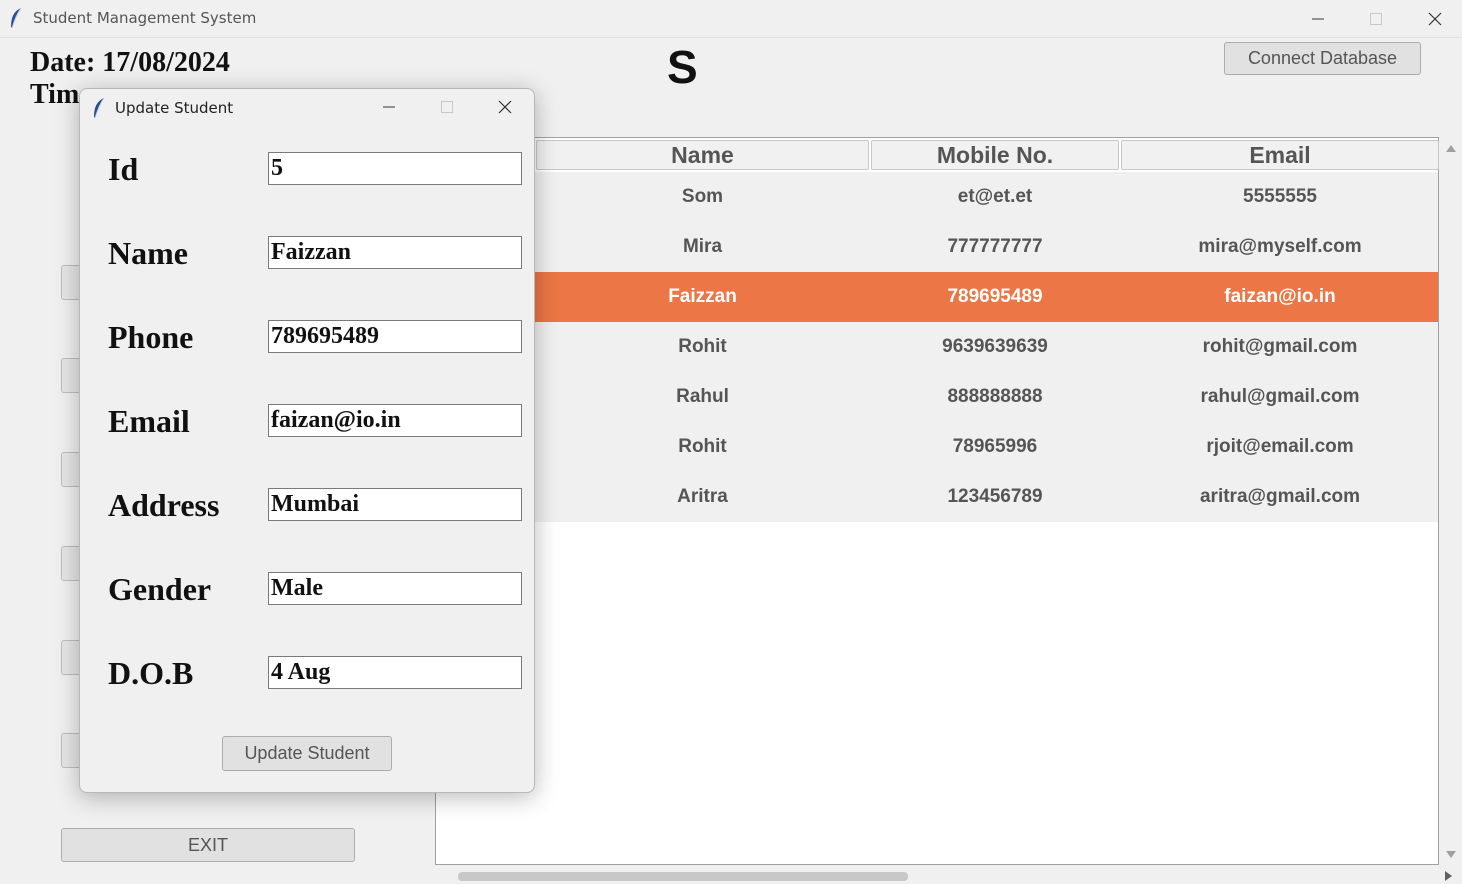 The width and height of the screenshot is (1462, 884). I want to click on column-header-mobile: Mobile No., so click(995, 155).